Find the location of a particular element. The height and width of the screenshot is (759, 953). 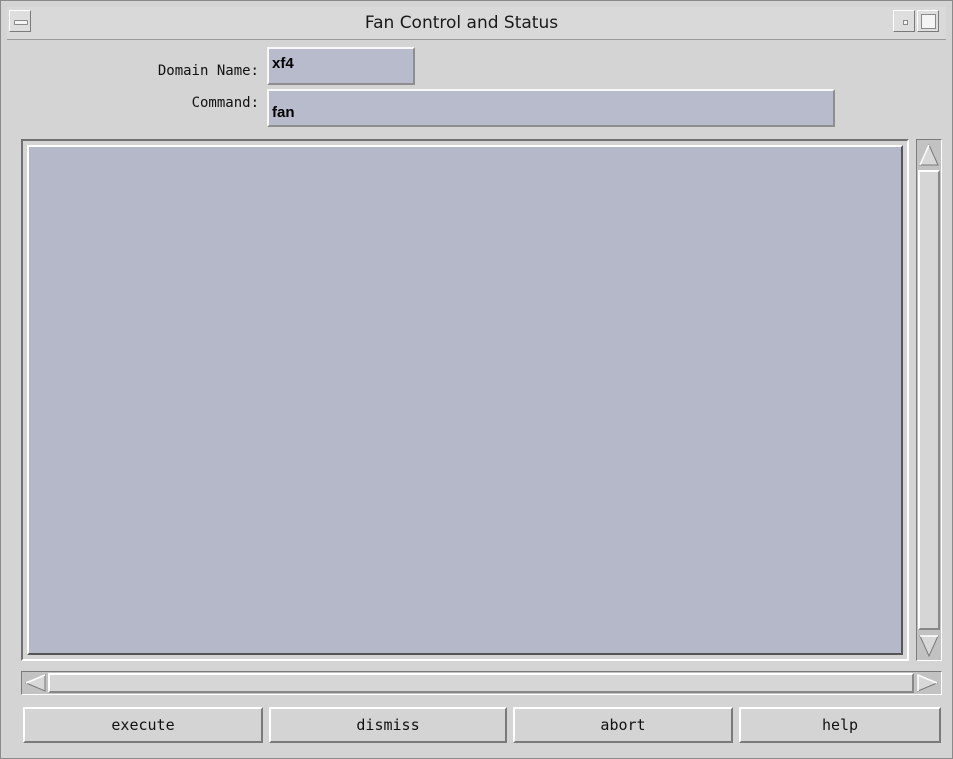

scroll-down-arrow-icon is located at coordinates (929, 646).